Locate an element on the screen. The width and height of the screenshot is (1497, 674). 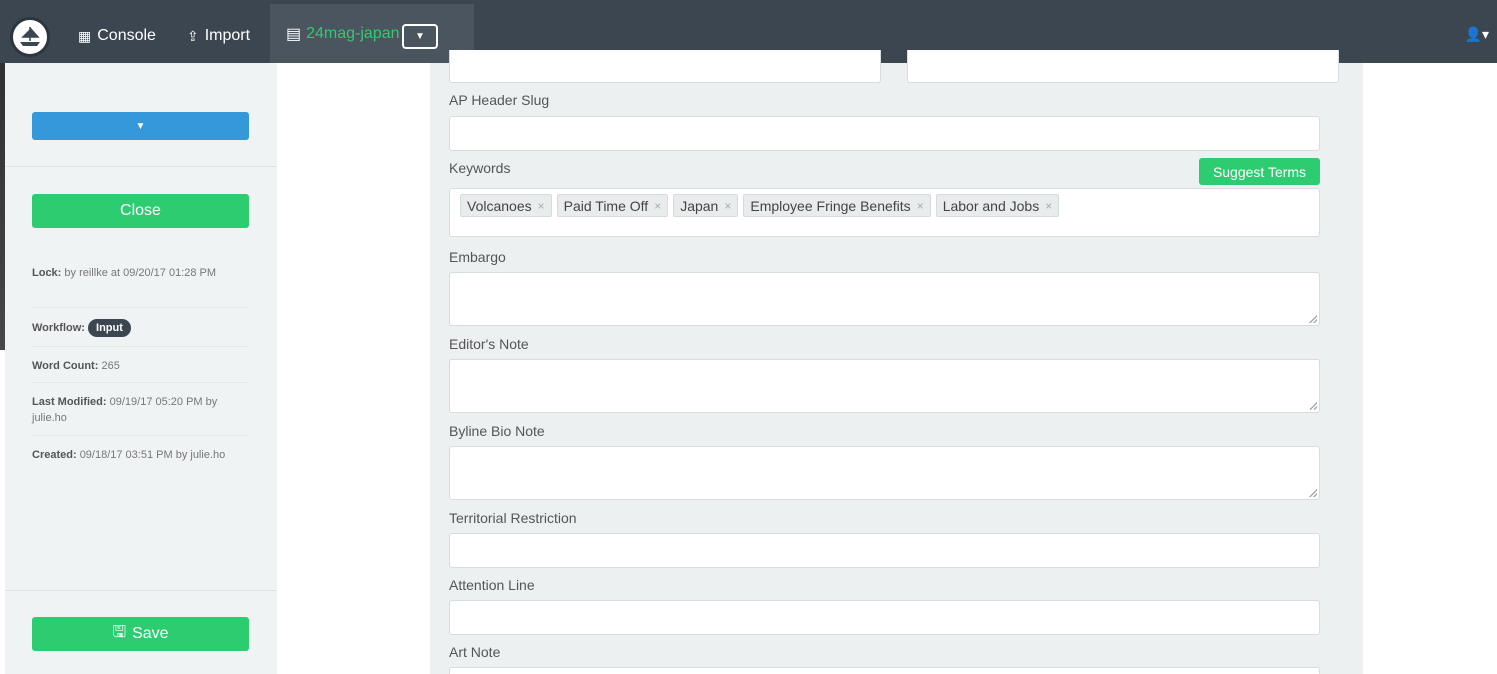
word-count-info: Word Count: 265 is located at coordinates (140, 366).